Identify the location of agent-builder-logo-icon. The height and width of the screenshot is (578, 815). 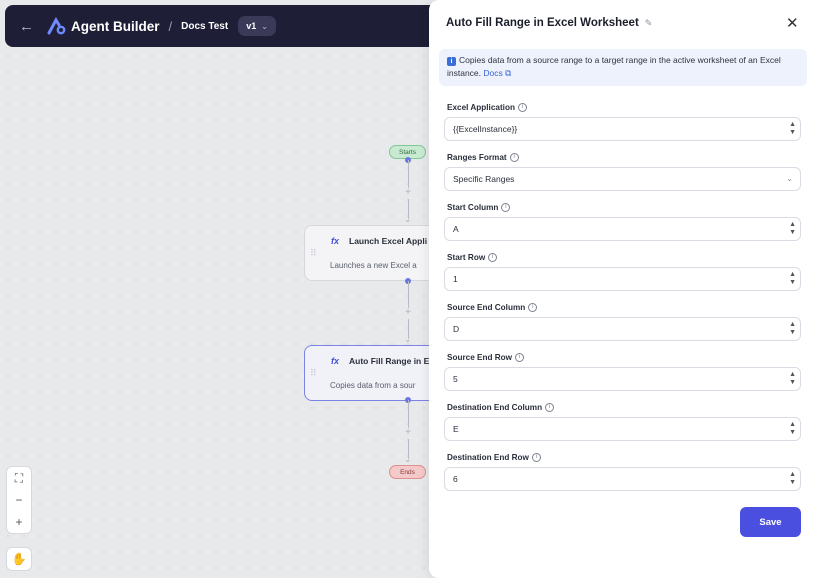
(56, 26).